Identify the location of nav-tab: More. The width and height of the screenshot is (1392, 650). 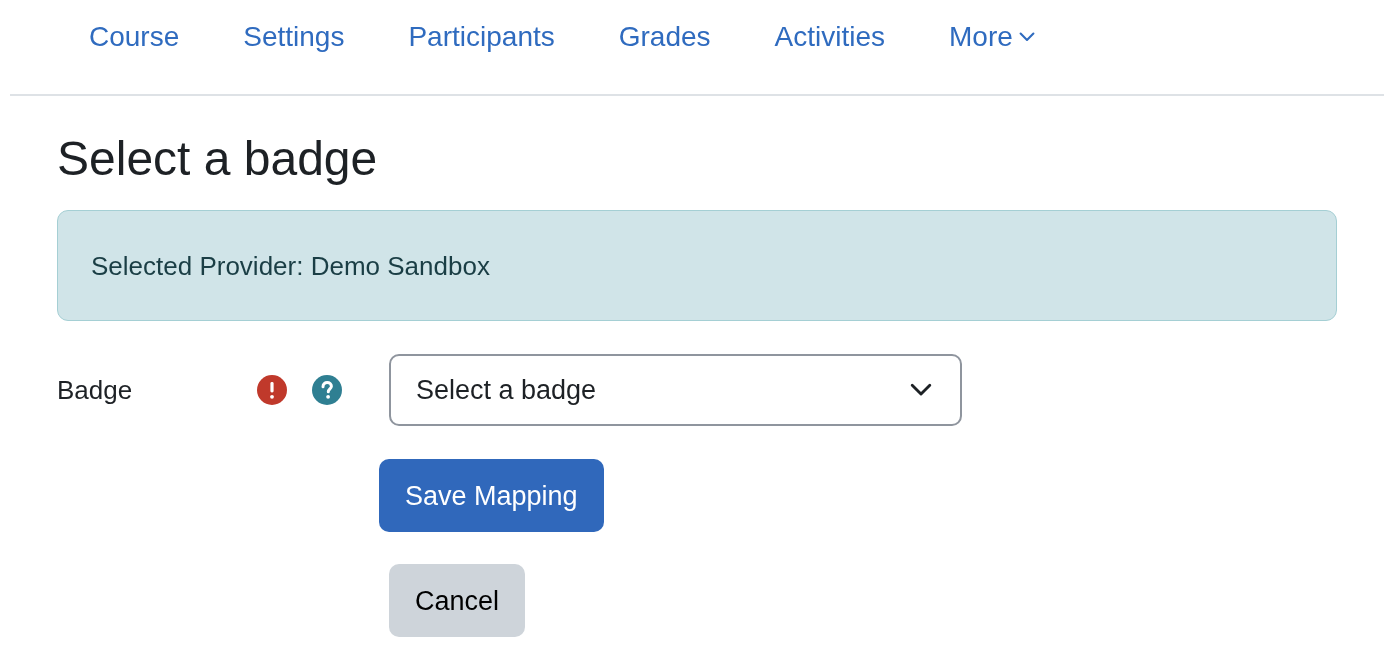
(992, 38).